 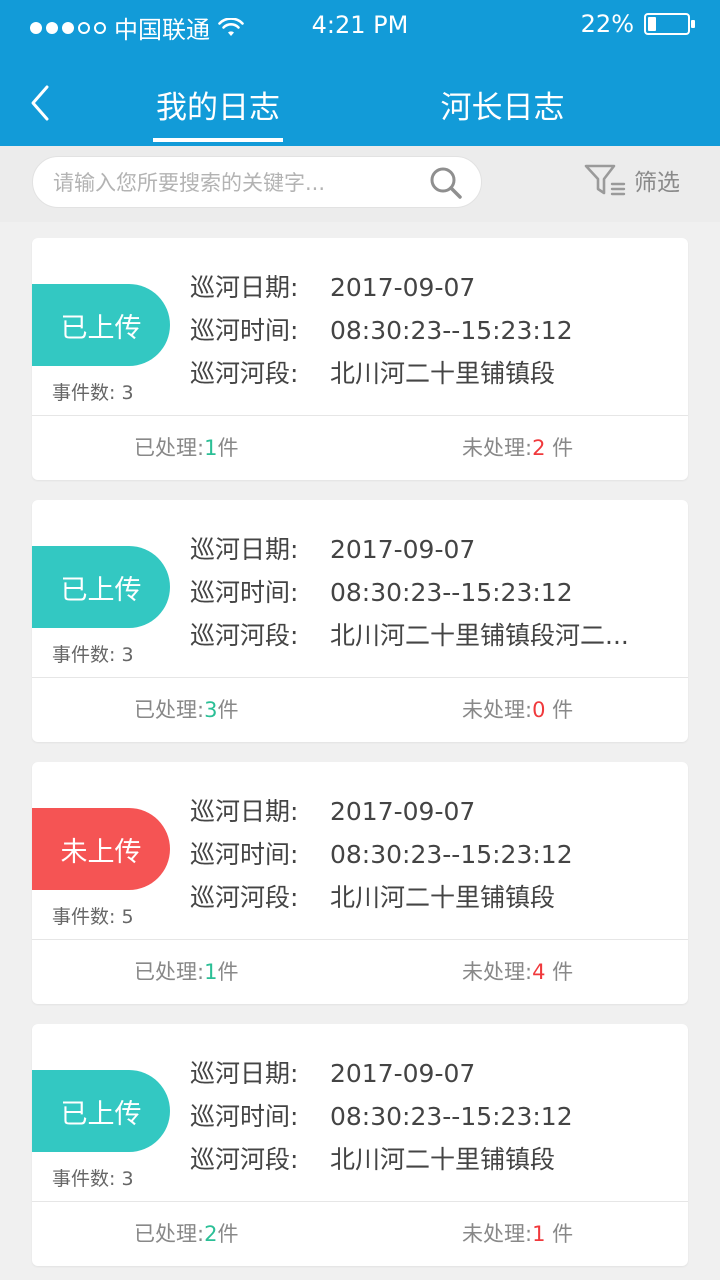 I want to click on back-button, so click(x=40, y=103).